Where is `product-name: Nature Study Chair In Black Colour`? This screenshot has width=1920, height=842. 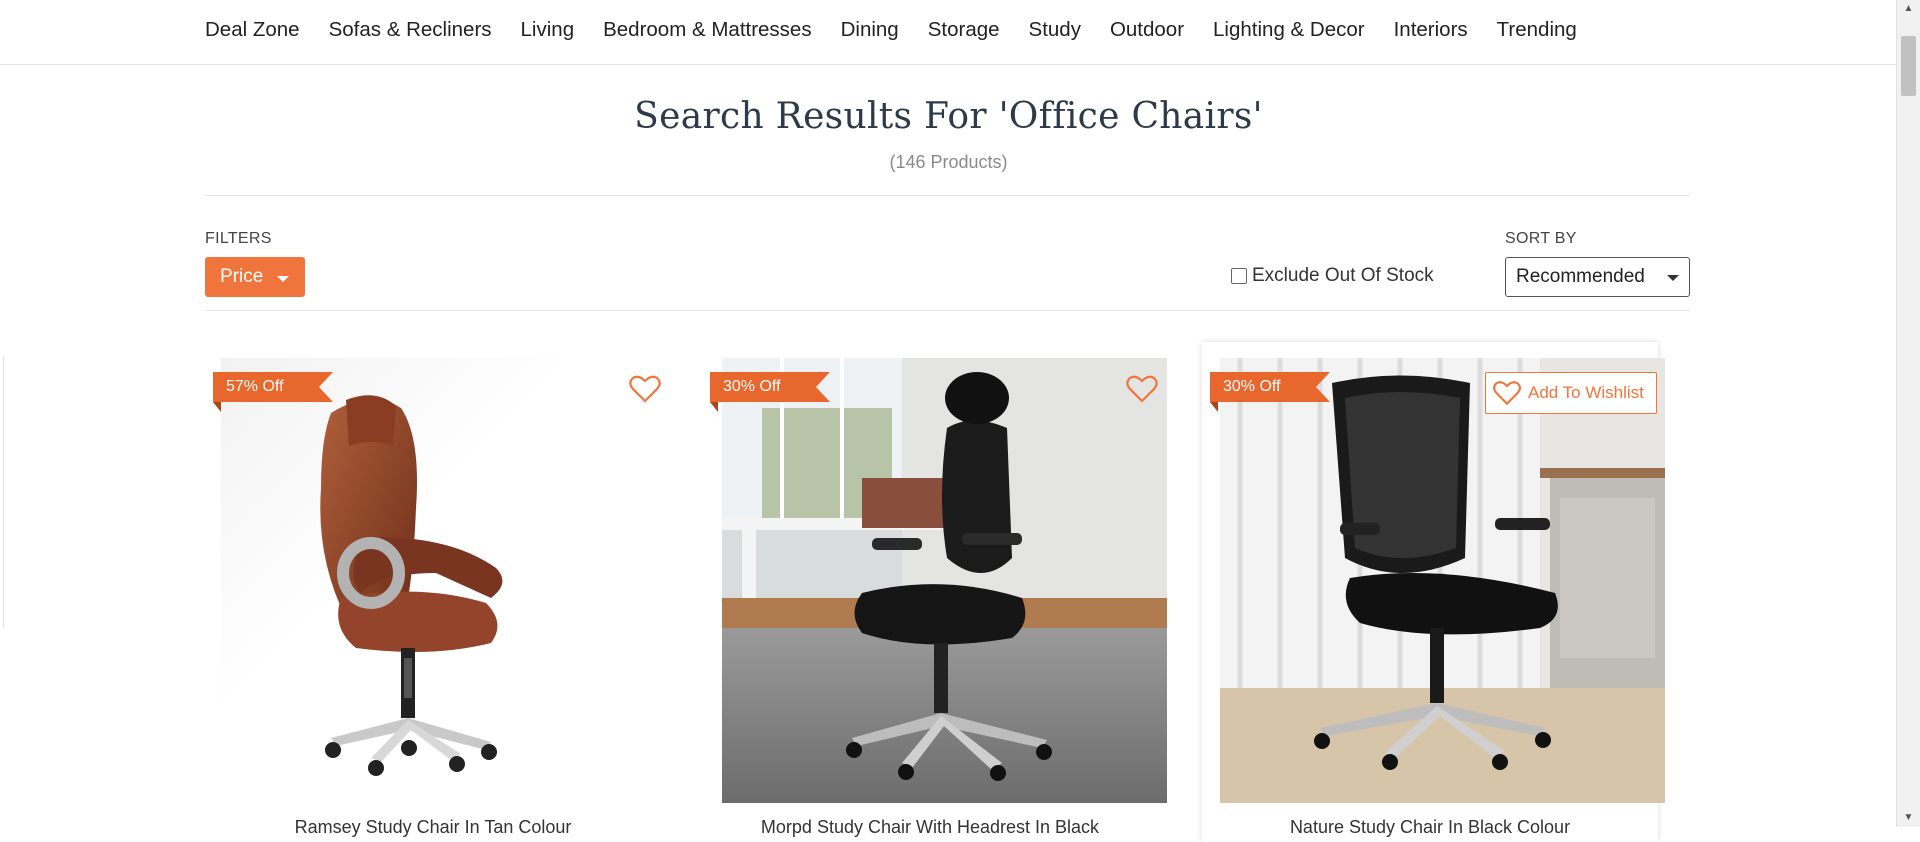
product-name: Nature Study Chair In Black Colour is located at coordinates (1430, 827).